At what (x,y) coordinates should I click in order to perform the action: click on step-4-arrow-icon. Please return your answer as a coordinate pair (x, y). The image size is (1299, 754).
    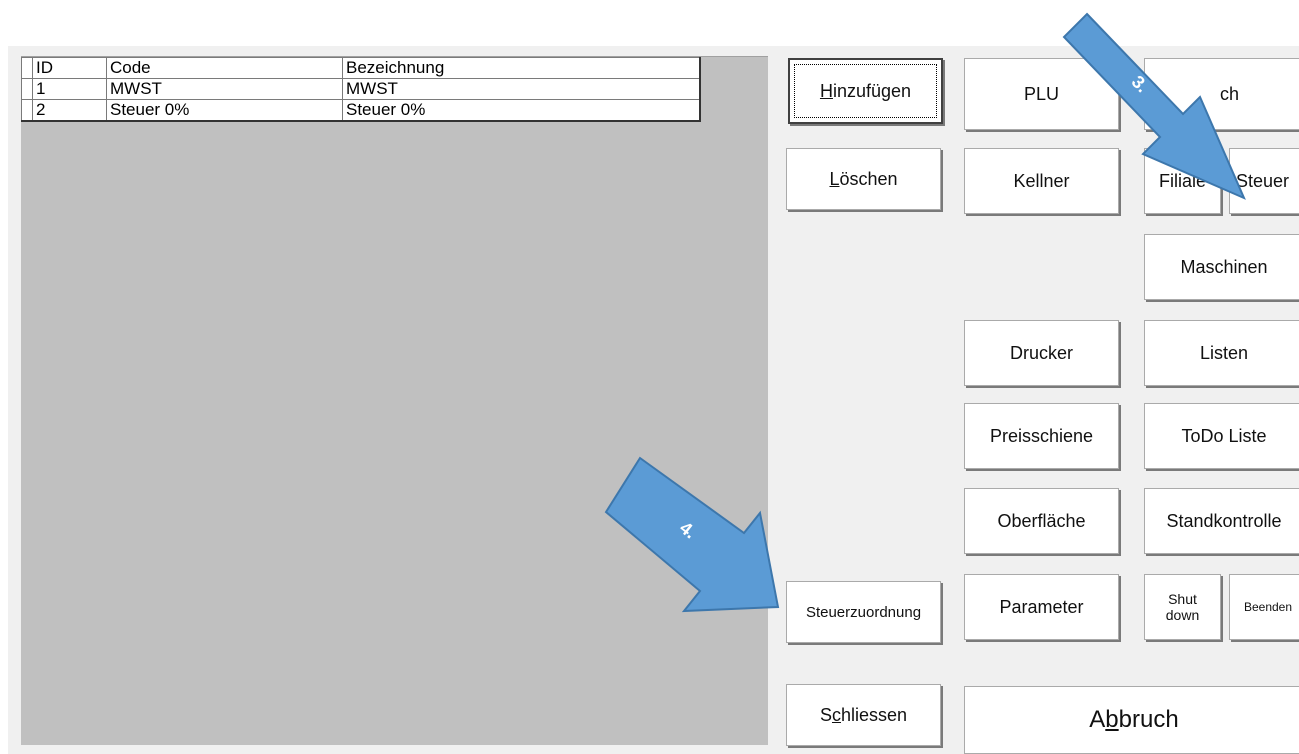
    Looking at the image, I should click on (692, 534).